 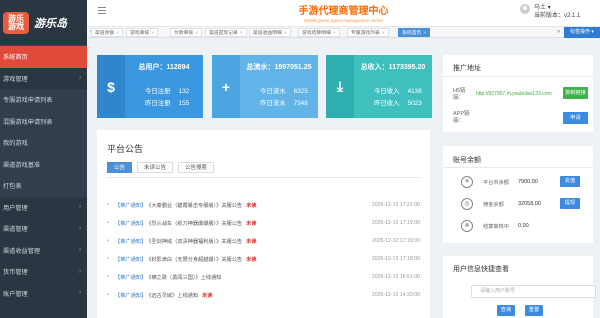 I want to click on stat-card-body: 总收入：1173395.20 今日收入 4138 昨日收入 5023, so click(x=393, y=86).